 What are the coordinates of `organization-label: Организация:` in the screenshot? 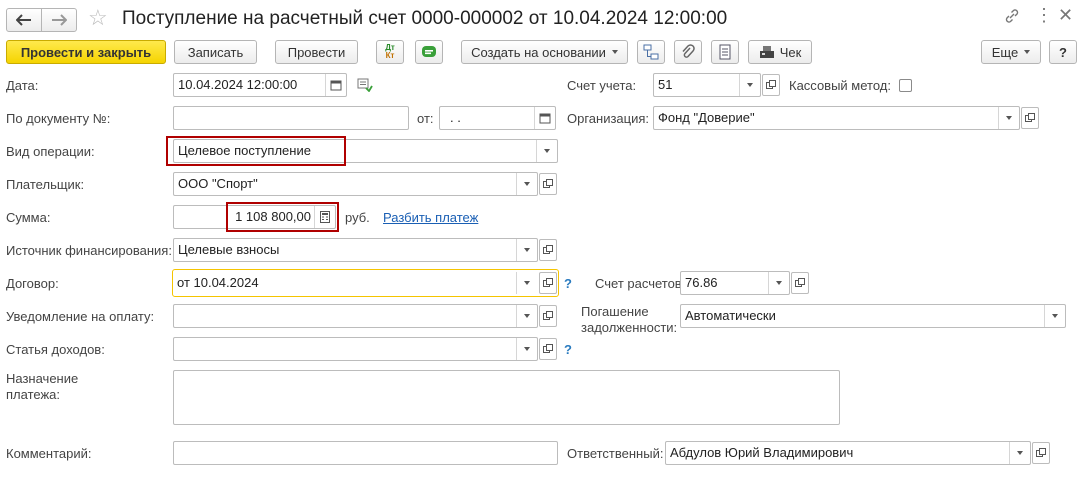 It's located at (608, 118).